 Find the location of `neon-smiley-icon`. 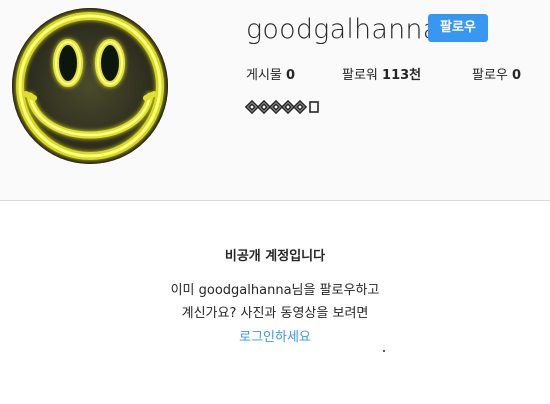

neon-smiley-icon is located at coordinates (90, 86).